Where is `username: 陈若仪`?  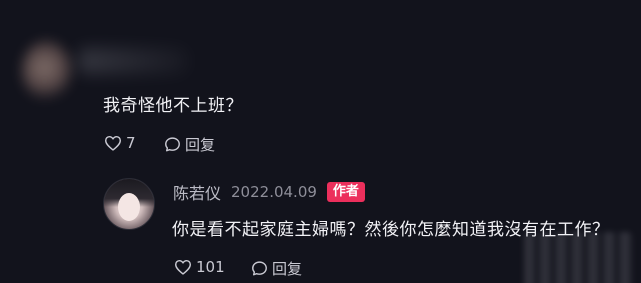 username: 陈若仪 is located at coordinates (197, 192).